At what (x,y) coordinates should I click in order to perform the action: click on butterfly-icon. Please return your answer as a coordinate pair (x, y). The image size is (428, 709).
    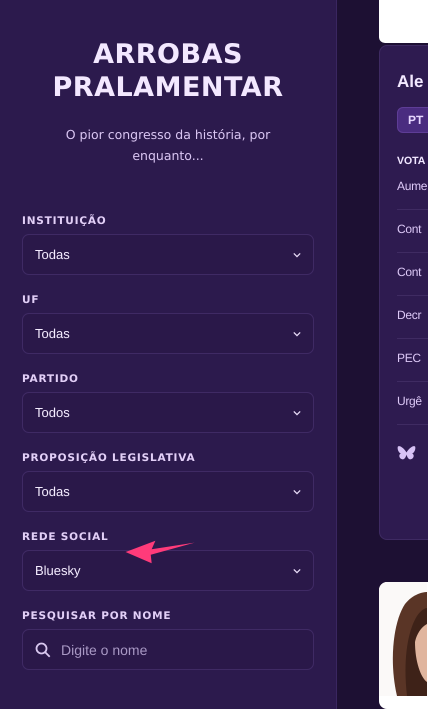
    Looking at the image, I should click on (406, 453).